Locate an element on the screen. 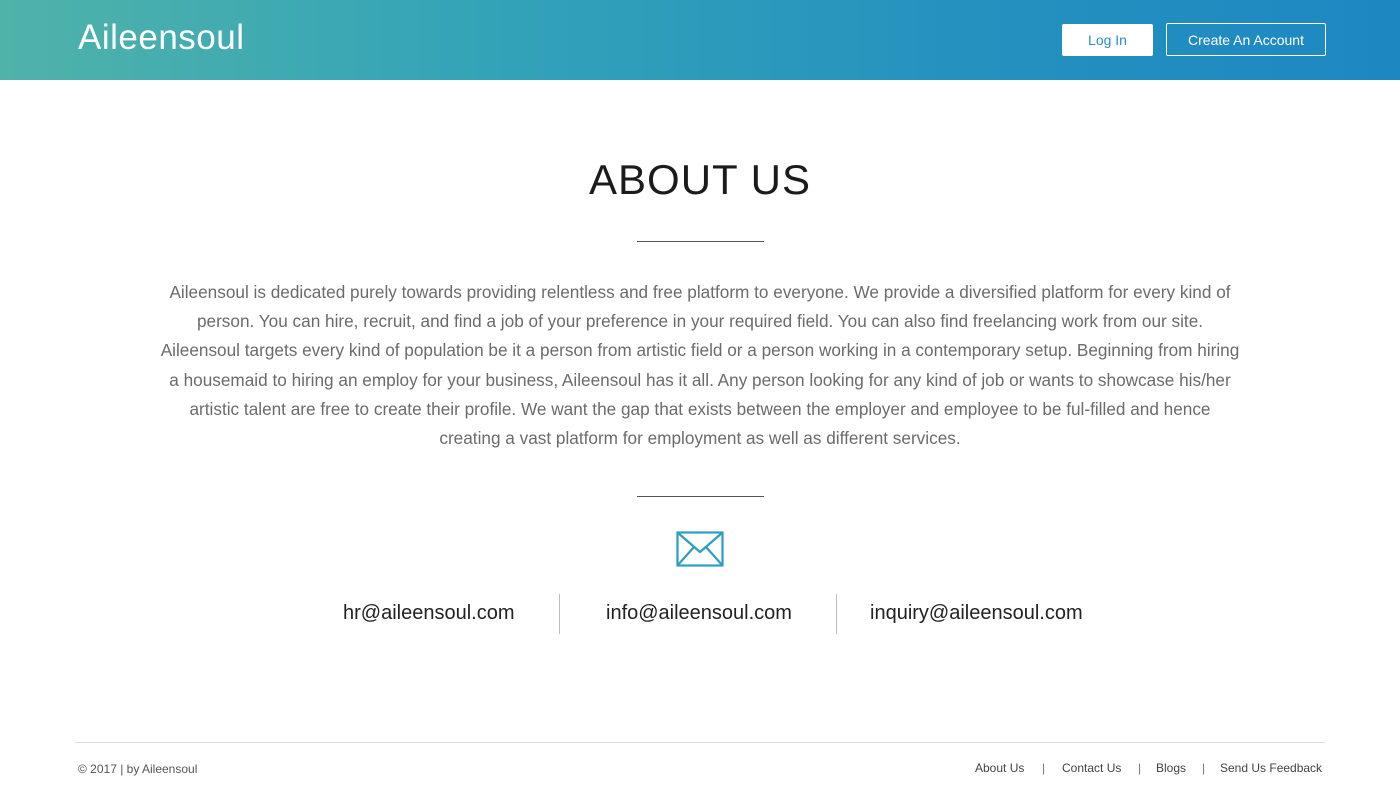 This screenshot has height=800, width=1400. footer-copyright: © 2017 | by Aileensoul is located at coordinates (138, 769).